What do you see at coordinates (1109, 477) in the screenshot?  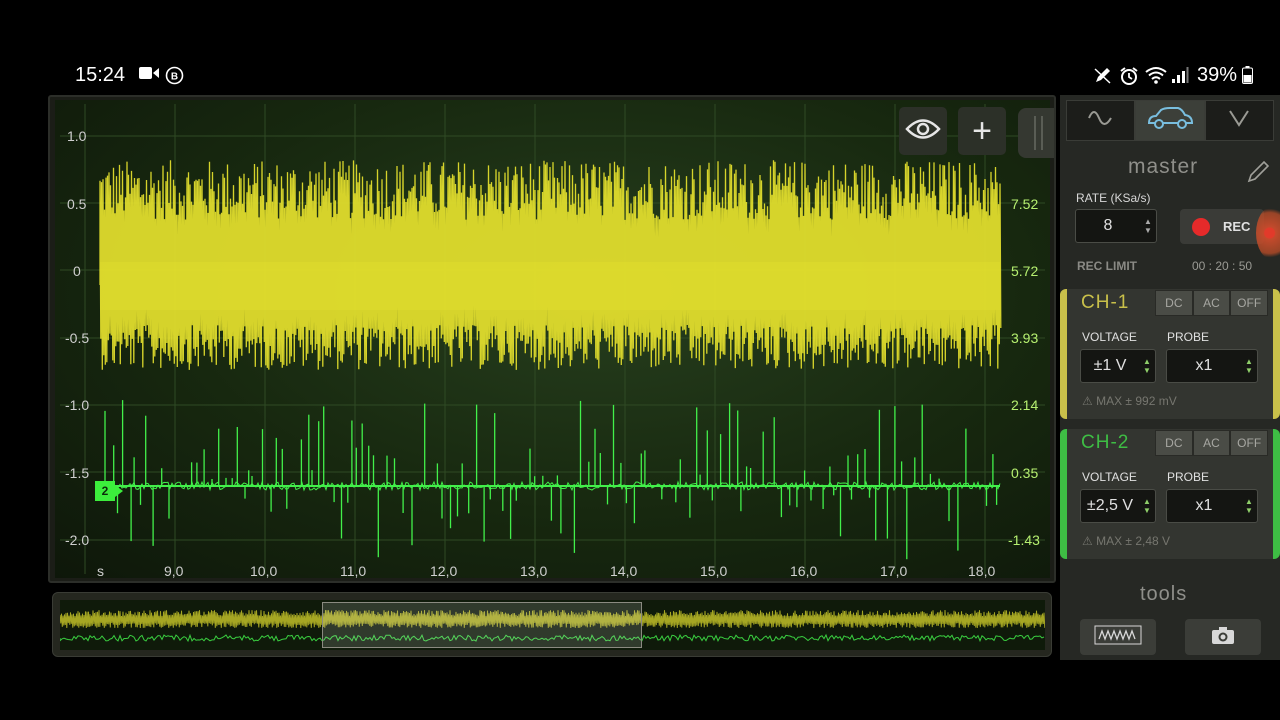 I see `ch2-voltage-label: VOLTAGE` at bounding box center [1109, 477].